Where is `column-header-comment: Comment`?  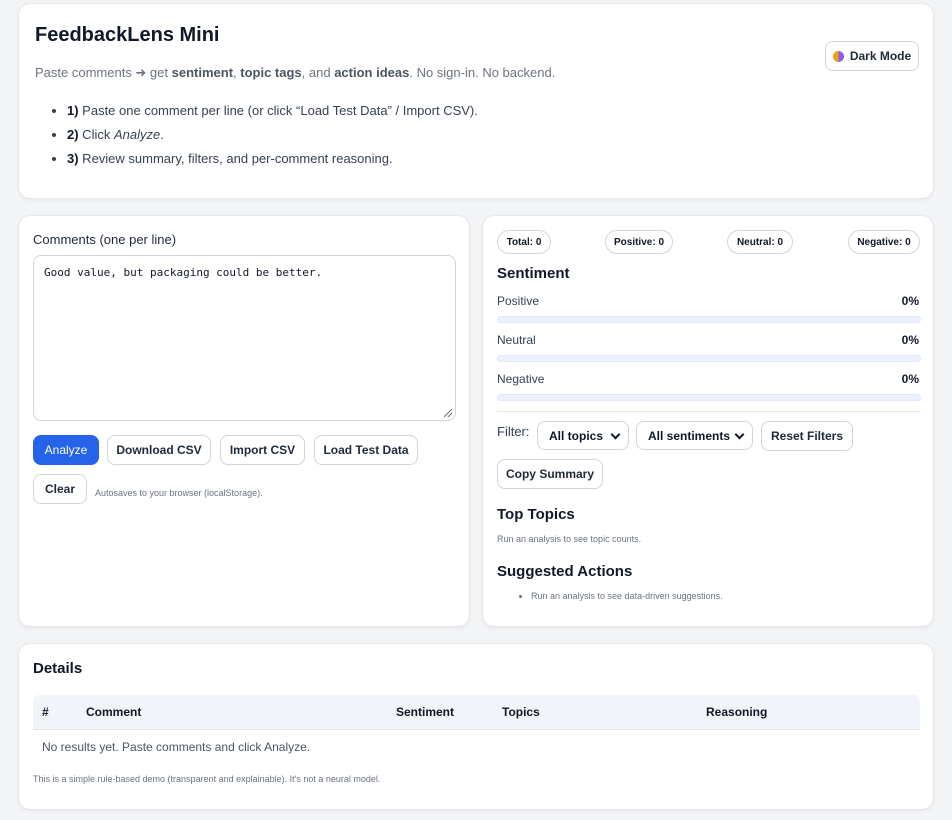 column-header-comment: Comment is located at coordinates (114, 712).